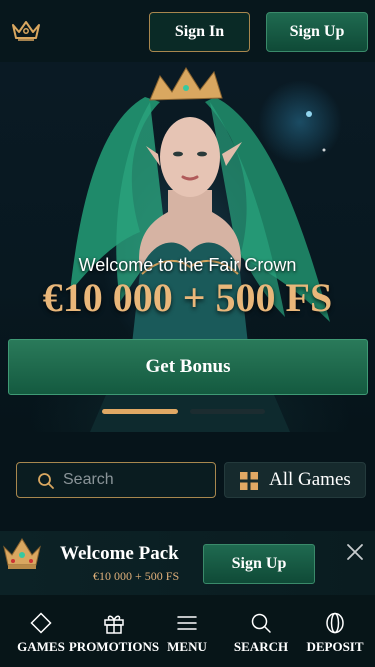 This screenshot has width=375, height=667. I want to click on diamond-icon, so click(41, 623).